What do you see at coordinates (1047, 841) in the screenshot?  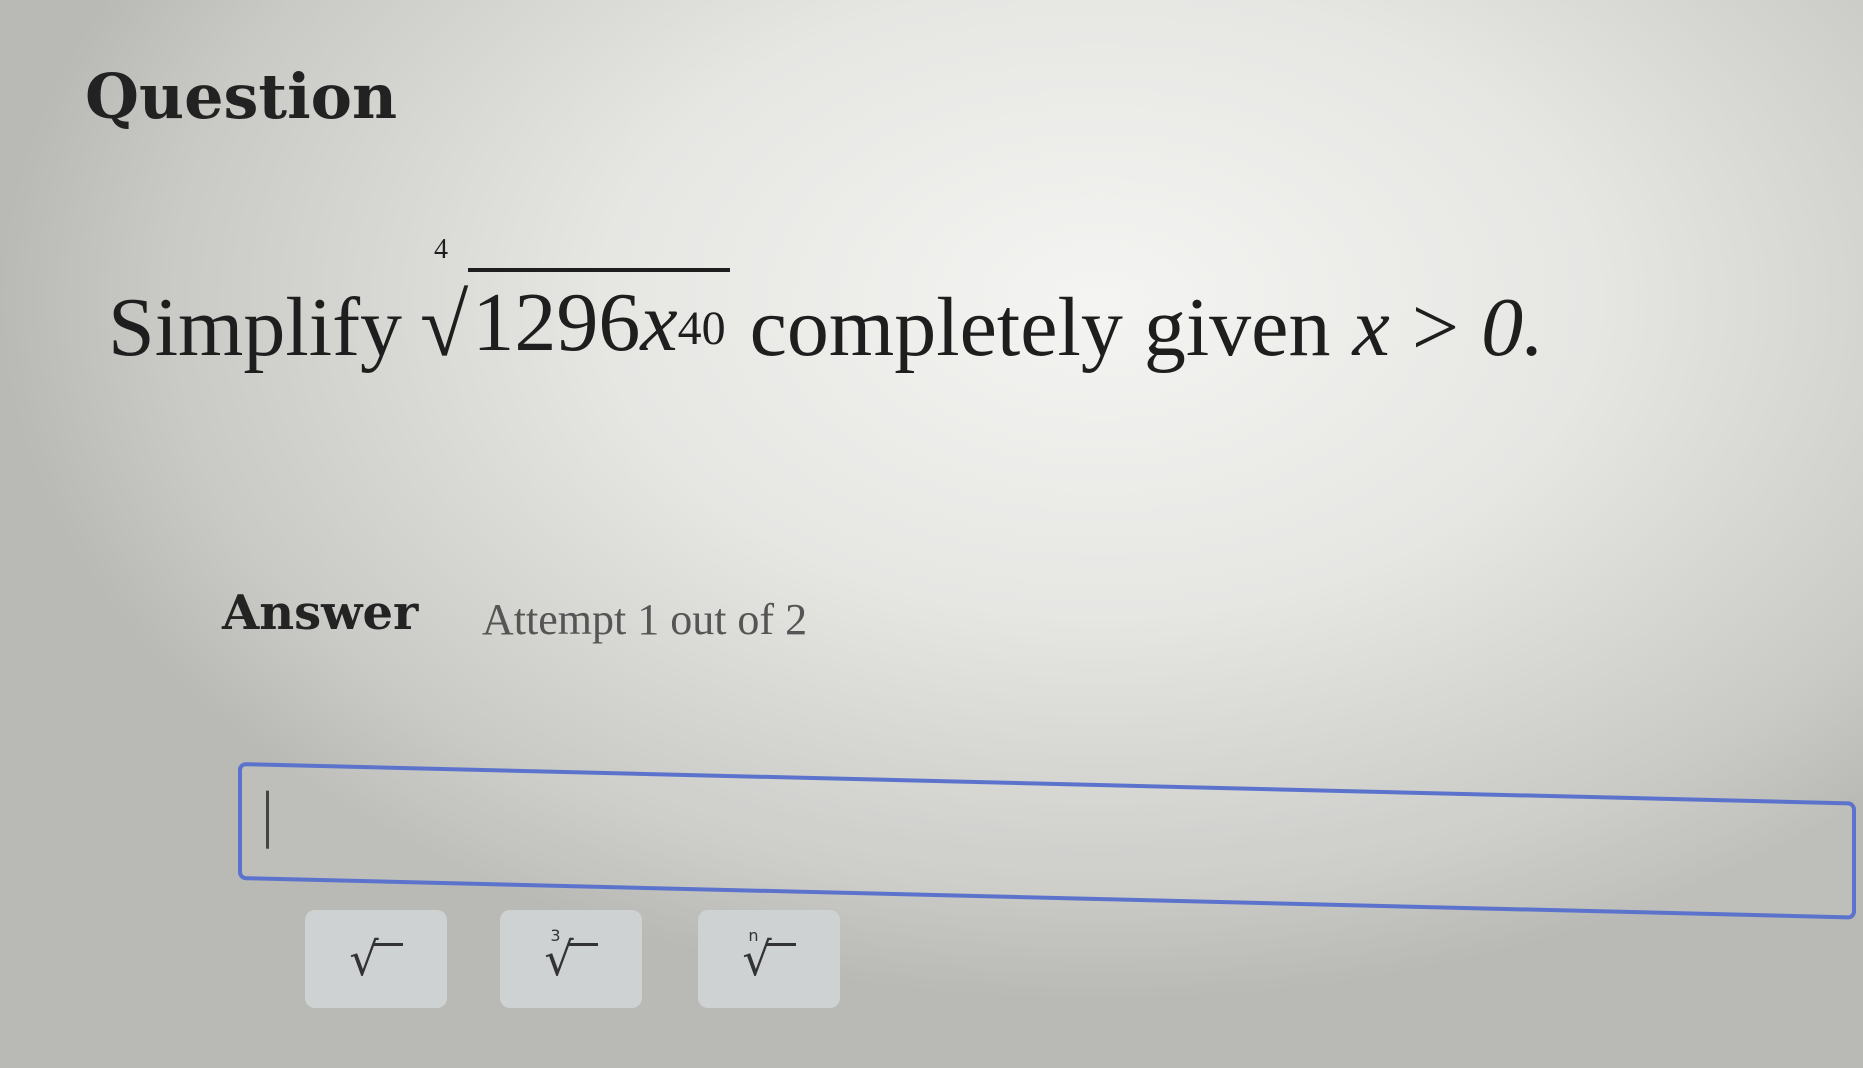 I see `answer-input` at bounding box center [1047, 841].